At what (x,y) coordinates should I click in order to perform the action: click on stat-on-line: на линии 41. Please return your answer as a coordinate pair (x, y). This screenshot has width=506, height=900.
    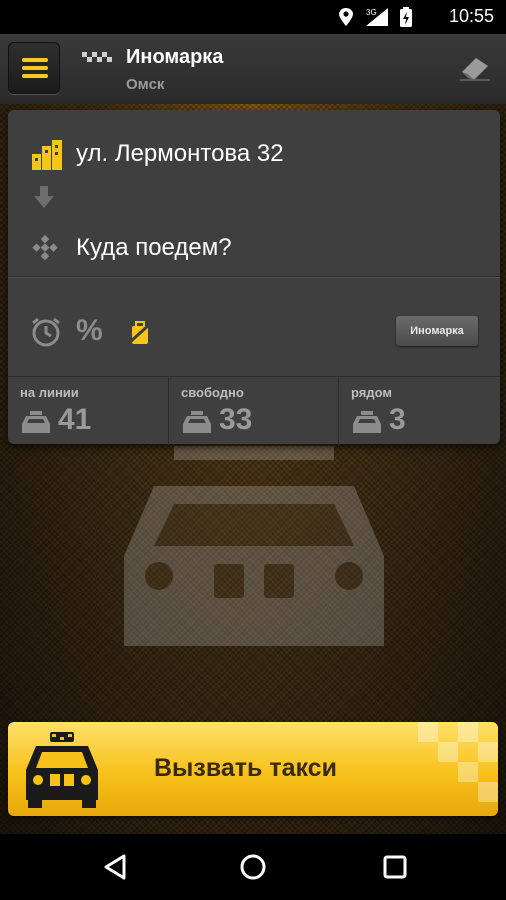
    Looking at the image, I should click on (88, 411).